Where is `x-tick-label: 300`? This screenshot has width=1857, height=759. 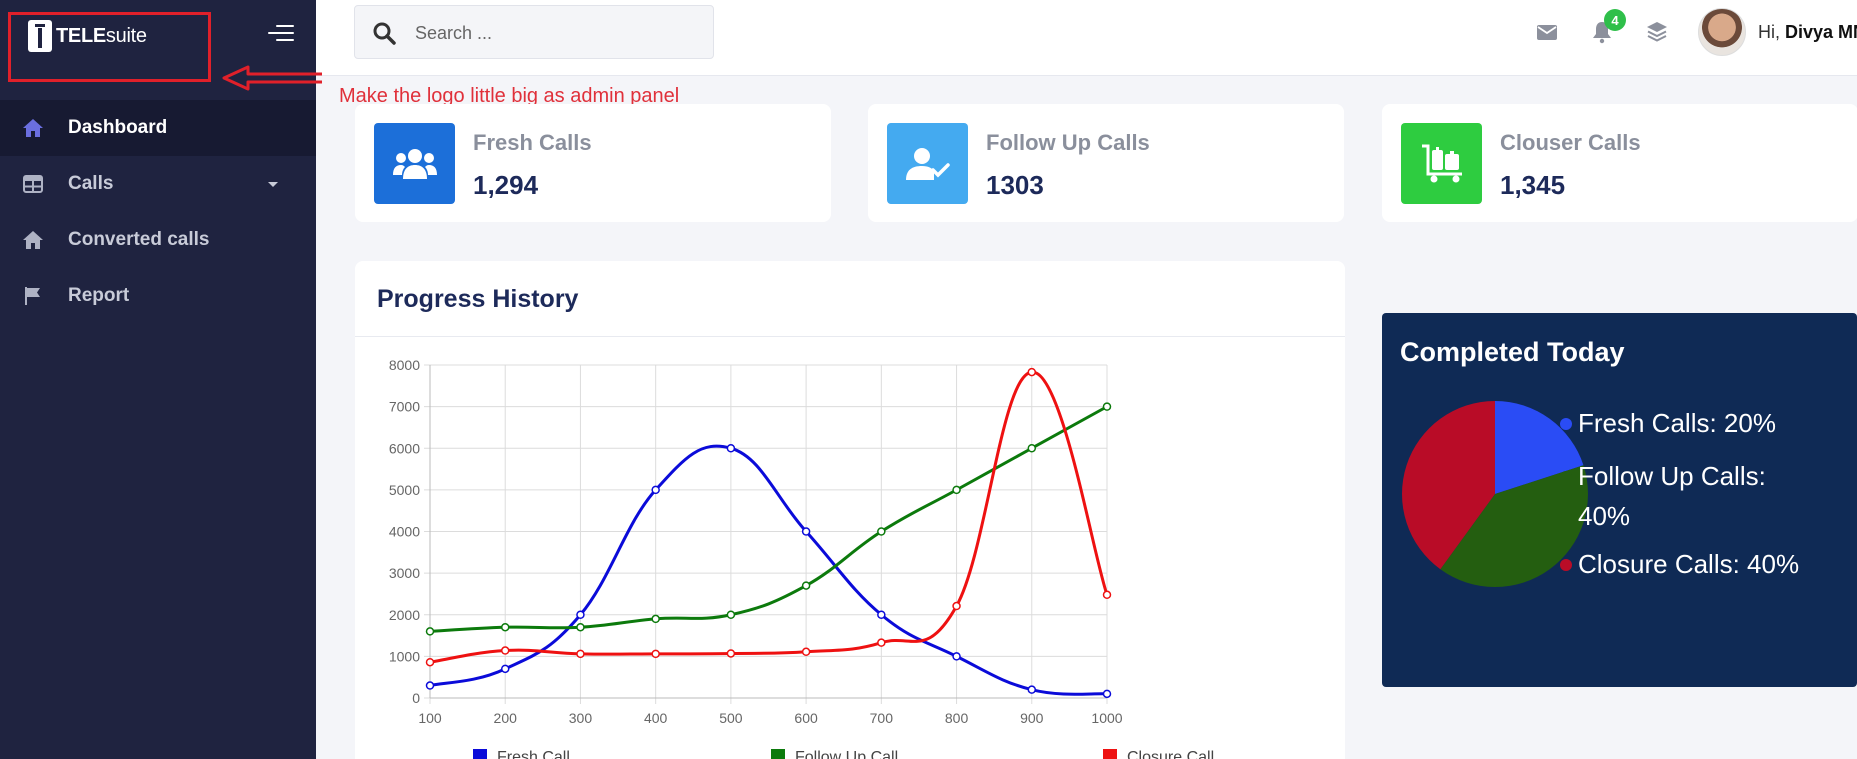 x-tick-label: 300 is located at coordinates (581, 718).